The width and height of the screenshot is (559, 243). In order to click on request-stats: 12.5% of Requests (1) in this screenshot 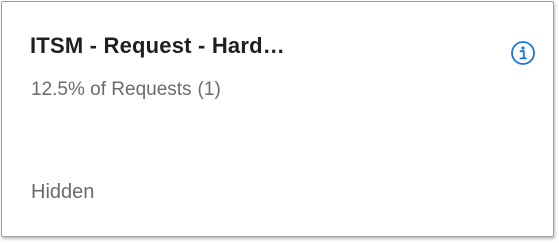, I will do `click(126, 90)`.